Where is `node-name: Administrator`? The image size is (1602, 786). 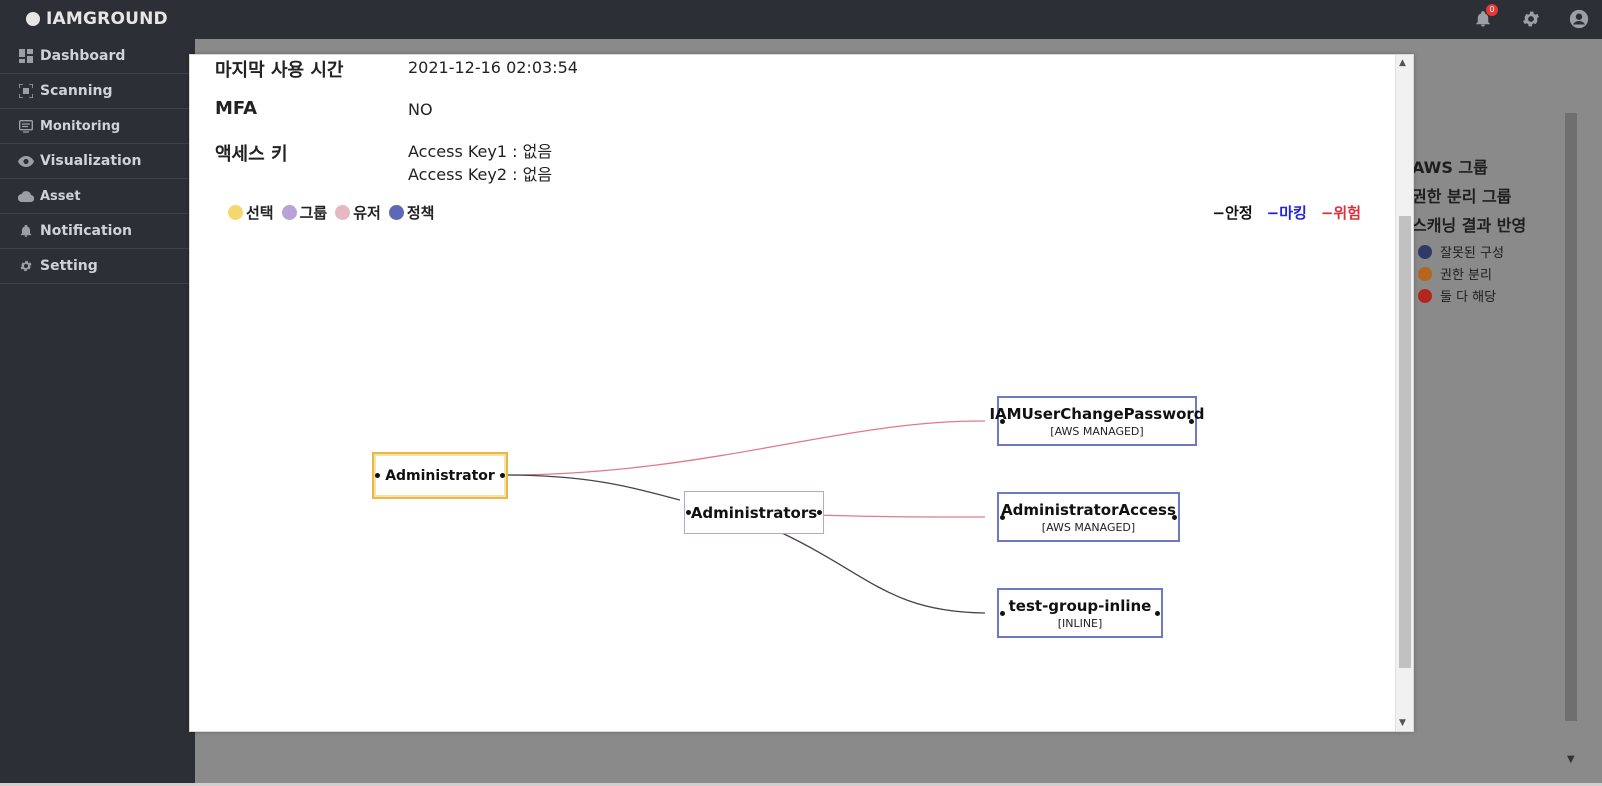
node-name: Administrator is located at coordinates (440, 475).